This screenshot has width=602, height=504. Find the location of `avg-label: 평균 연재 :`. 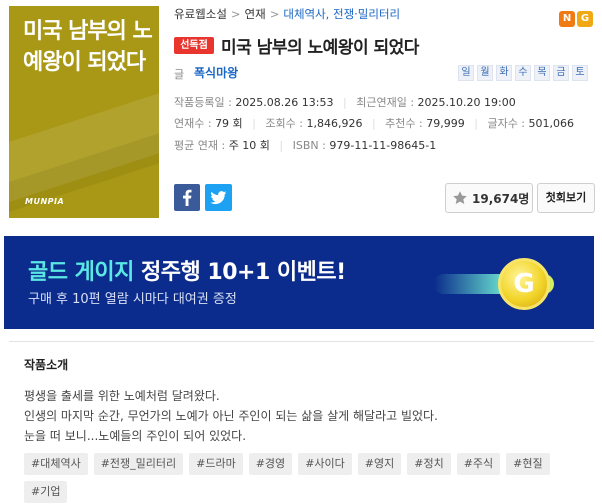

avg-label: 평균 연재 : is located at coordinates (200, 145).